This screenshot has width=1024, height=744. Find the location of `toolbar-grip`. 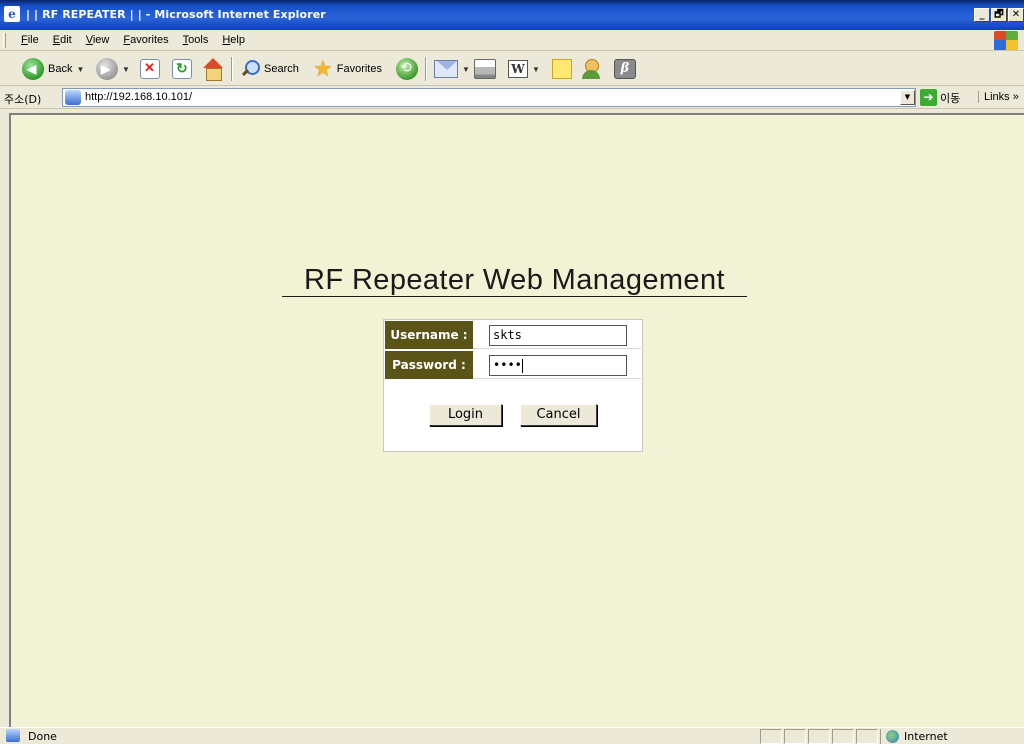

toolbar-grip is located at coordinates (4, 40).